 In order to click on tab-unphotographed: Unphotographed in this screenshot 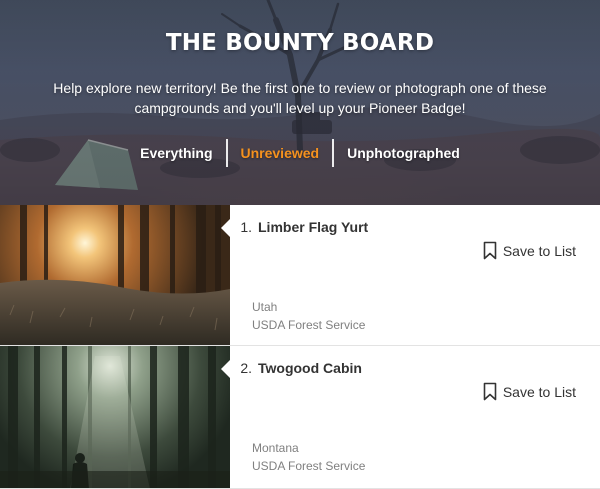, I will do `click(403, 153)`.